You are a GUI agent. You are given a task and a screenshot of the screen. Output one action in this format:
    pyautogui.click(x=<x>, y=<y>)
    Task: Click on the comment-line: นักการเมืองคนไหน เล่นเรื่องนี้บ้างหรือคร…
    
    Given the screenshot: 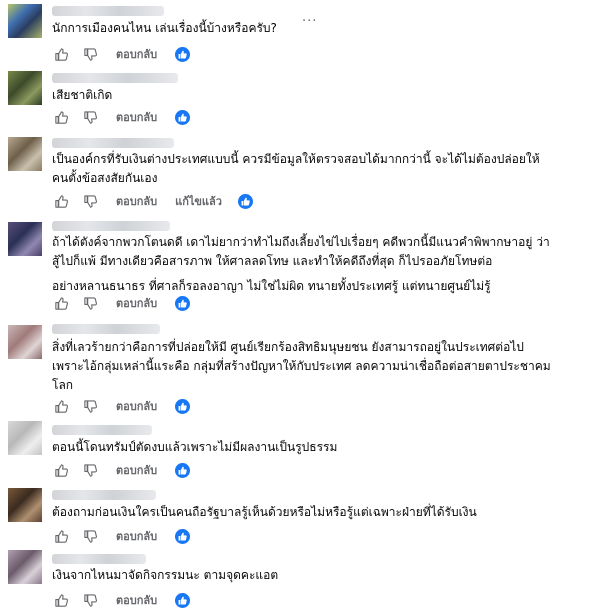 What is the action you would take?
    pyautogui.click(x=164, y=28)
    